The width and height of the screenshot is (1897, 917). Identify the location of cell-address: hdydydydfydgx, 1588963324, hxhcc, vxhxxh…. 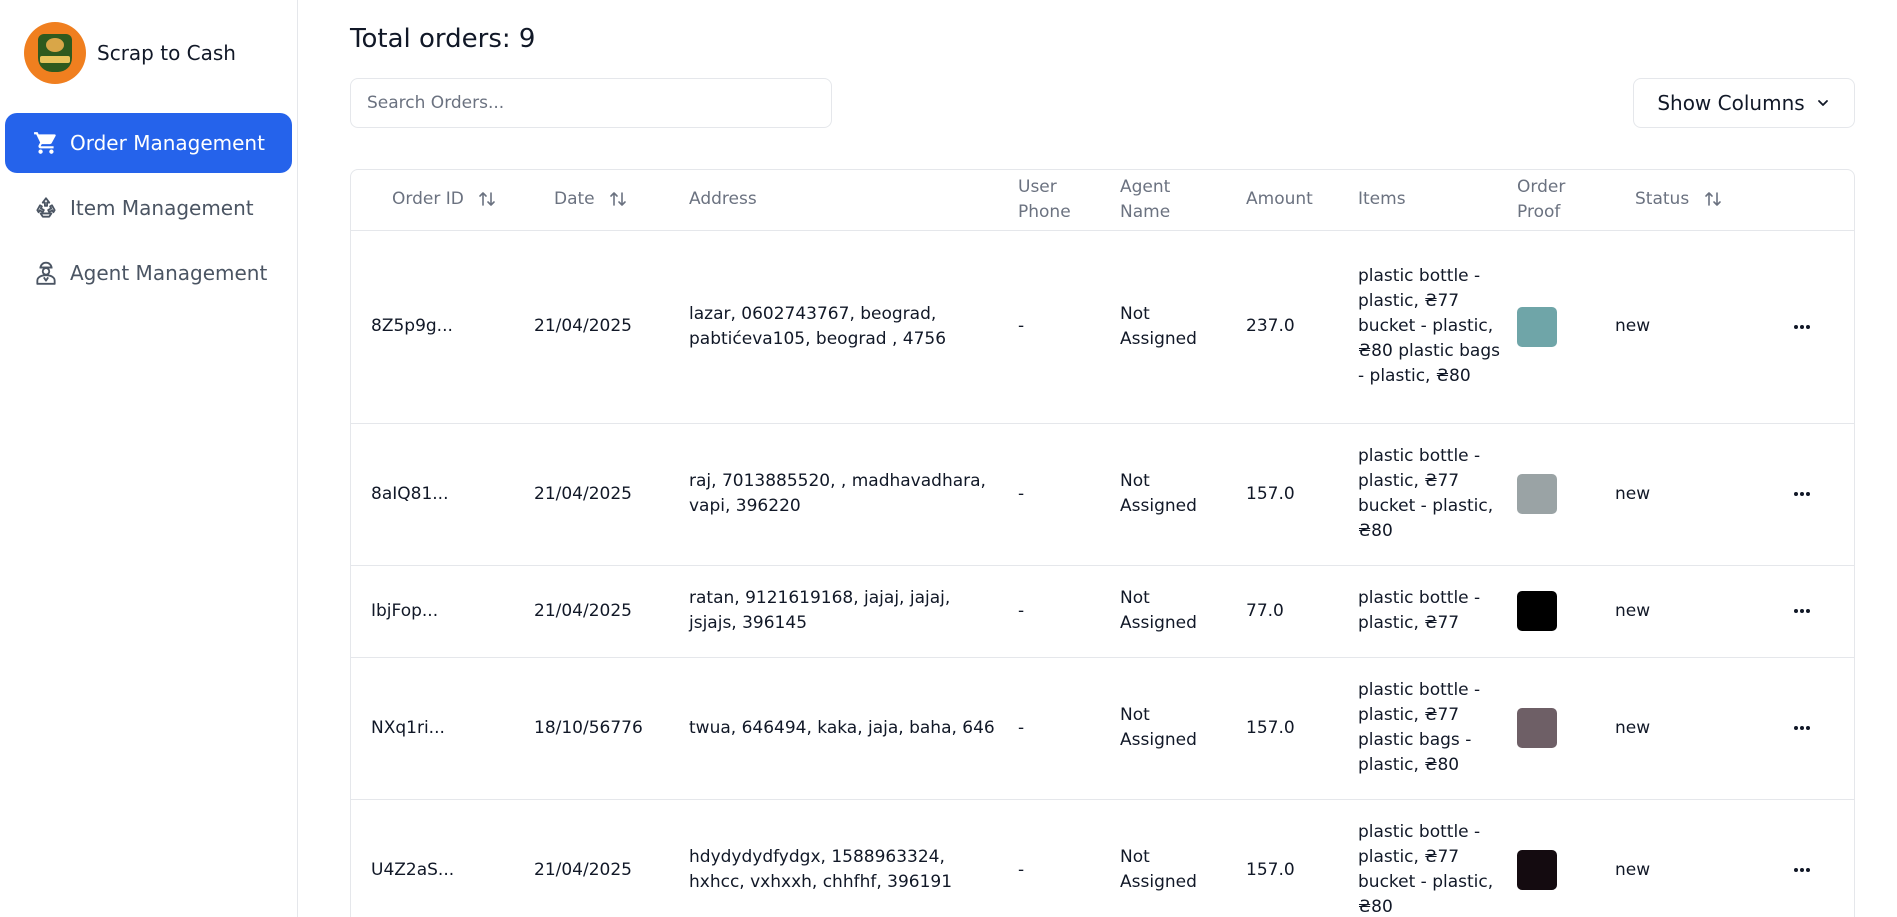
(853, 858).